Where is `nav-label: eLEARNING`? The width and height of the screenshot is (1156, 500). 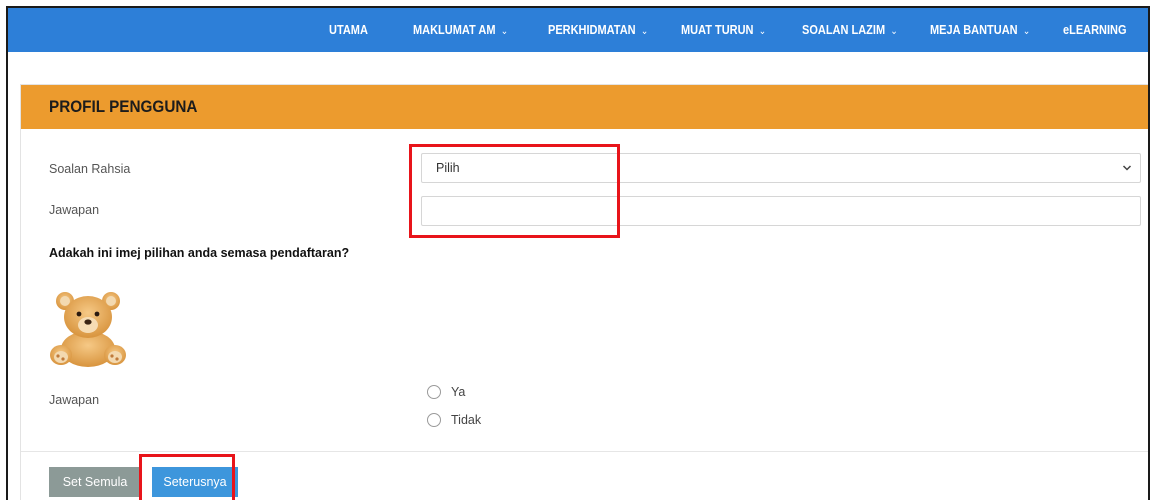
nav-label: eLEARNING is located at coordinates (1095, 30).